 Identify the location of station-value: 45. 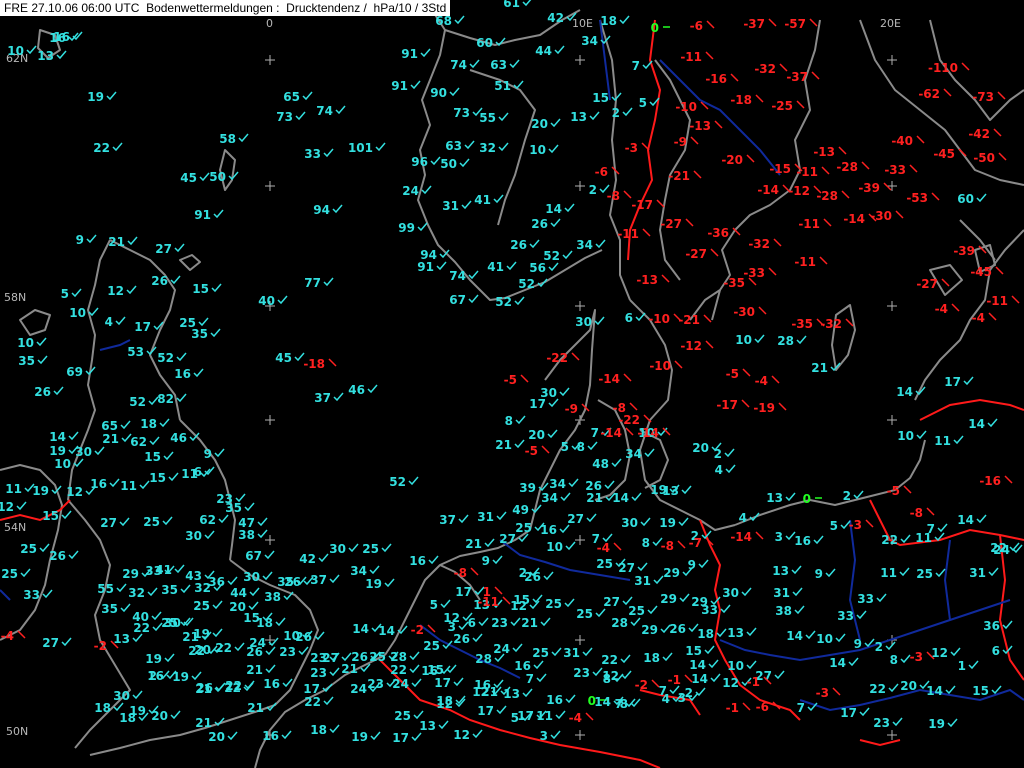
(283, 358).